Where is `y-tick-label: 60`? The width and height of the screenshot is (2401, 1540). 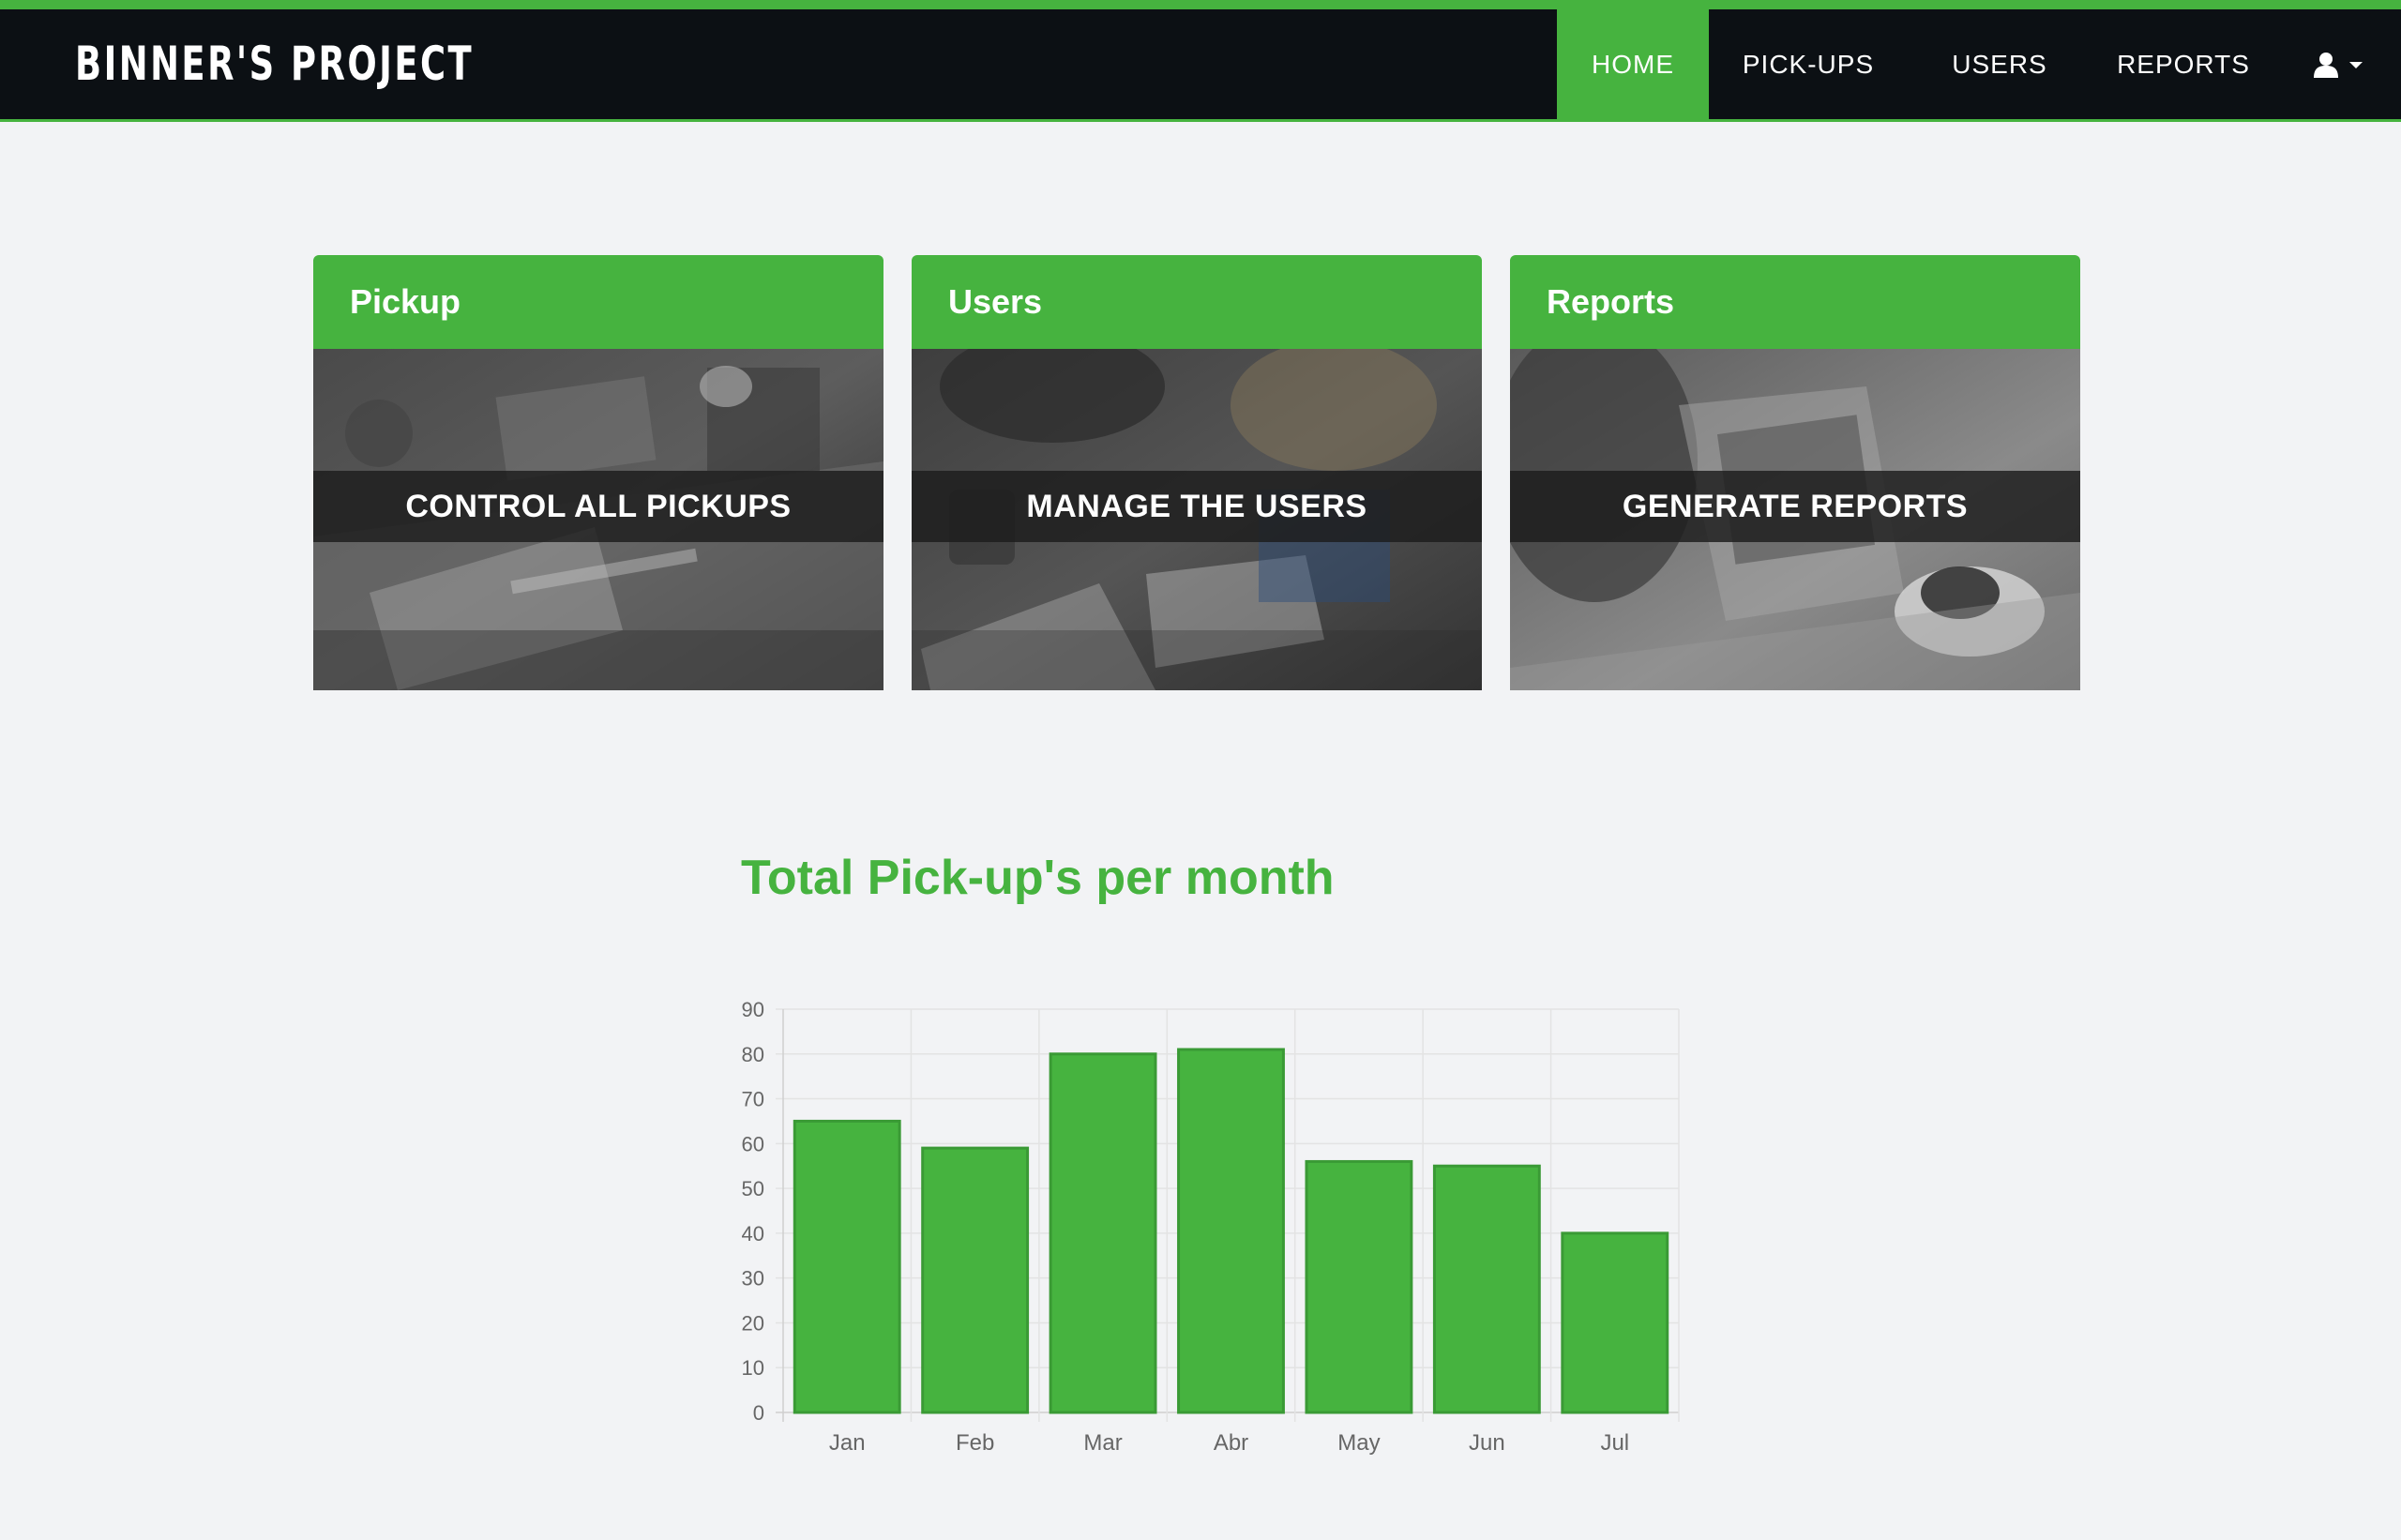
y-tick-label: 60 is located at coordinates (753, 1143).